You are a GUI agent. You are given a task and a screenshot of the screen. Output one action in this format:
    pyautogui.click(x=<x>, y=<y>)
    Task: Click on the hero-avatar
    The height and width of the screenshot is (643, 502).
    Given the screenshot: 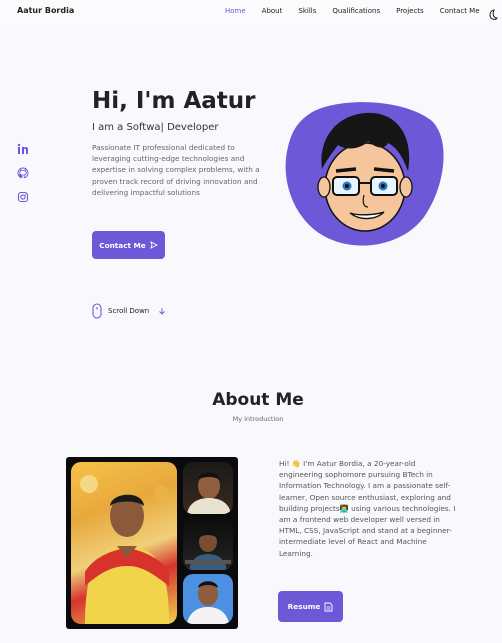 What is the action you would take?
    pyautogui.click(x=364, y=174)
    